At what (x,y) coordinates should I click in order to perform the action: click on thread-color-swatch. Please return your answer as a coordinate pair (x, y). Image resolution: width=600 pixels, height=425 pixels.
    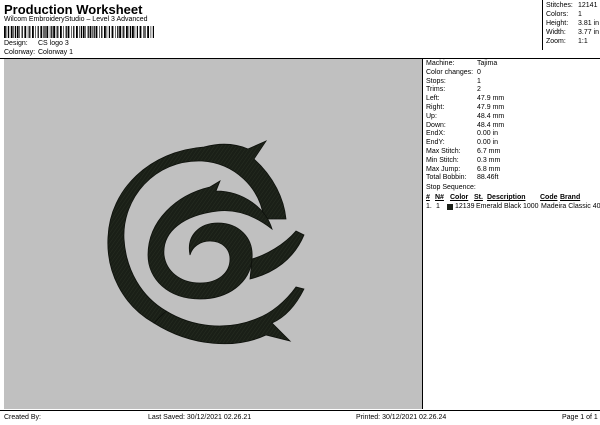
    Looking at the image, I should click on (450, 207).